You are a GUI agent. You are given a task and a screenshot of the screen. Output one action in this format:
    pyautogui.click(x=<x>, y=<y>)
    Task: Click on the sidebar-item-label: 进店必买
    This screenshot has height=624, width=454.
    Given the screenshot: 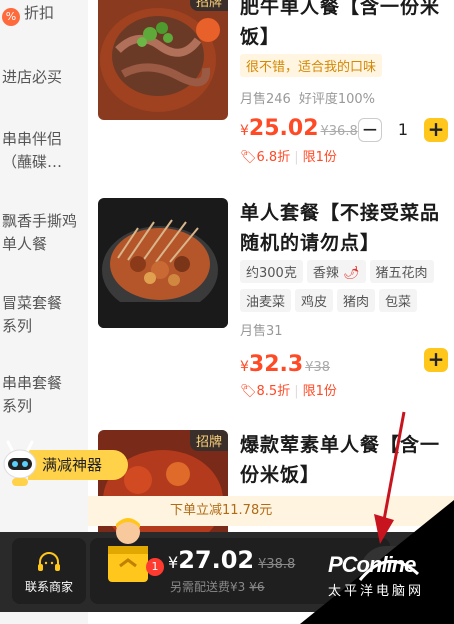 What is the action you would take?
    pyautogui.click(x=32, y=77)
    